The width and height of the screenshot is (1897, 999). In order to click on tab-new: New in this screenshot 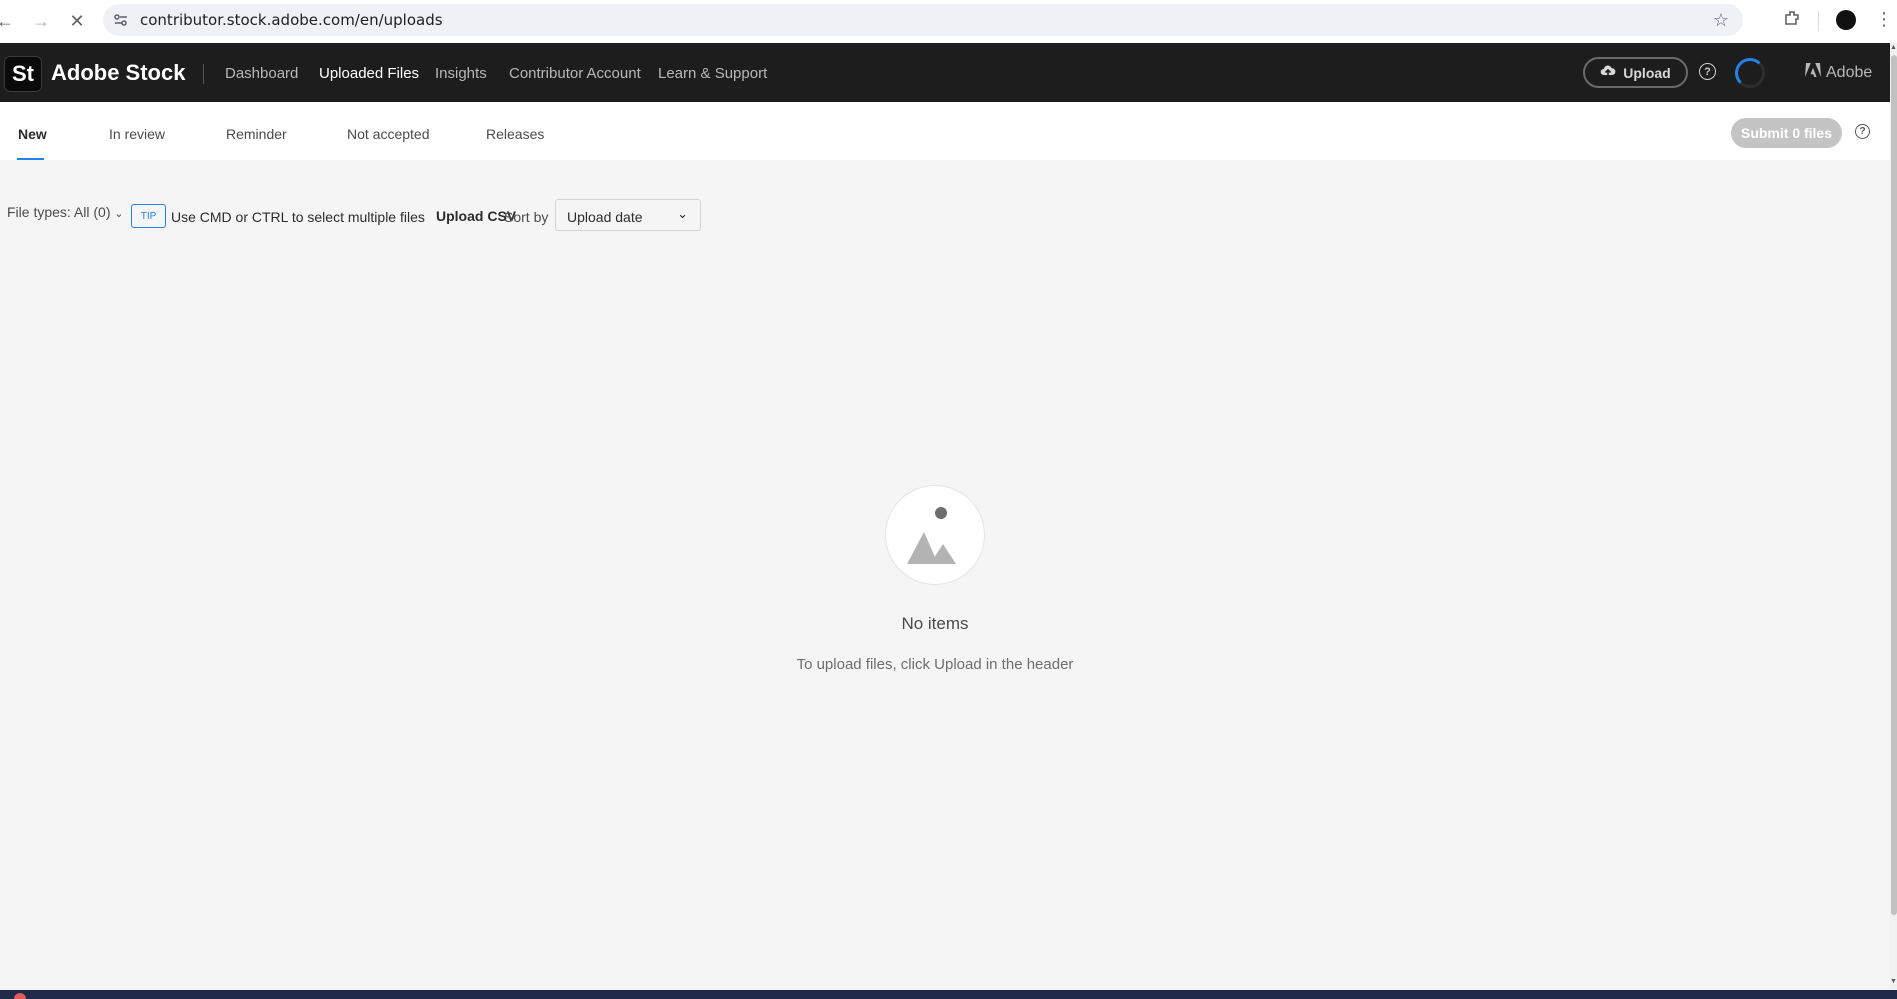, I will do `click(32, 134)`.